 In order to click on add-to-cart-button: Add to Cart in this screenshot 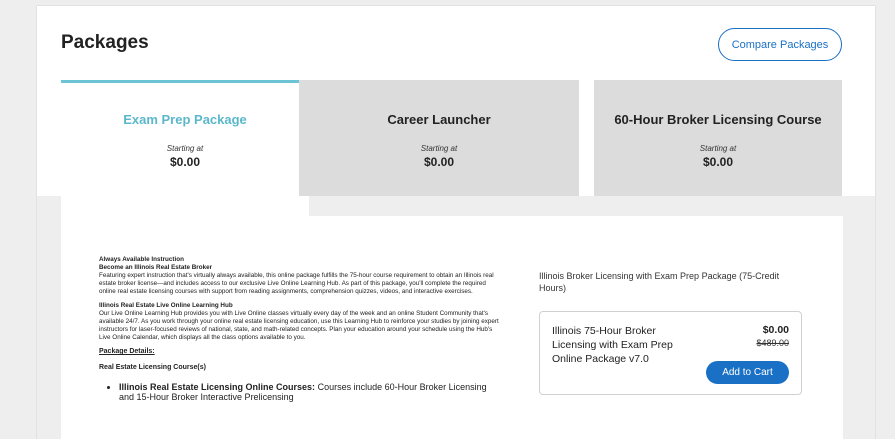, I will do `click(747, 372)`.